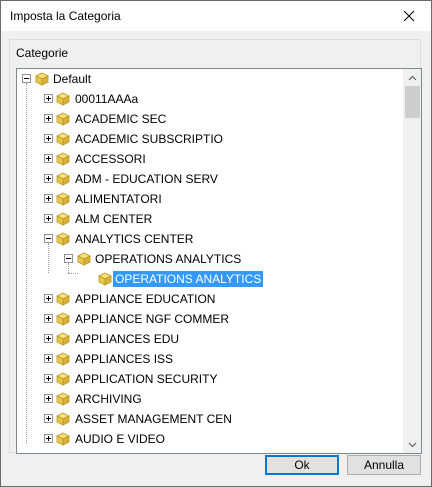 This screenshot has width=432, height=487. What do you see at coordinates (207, 119) in the screenshot?
I see `tree-item: ACADEMIC SEC` at bounding box center [207, 119].